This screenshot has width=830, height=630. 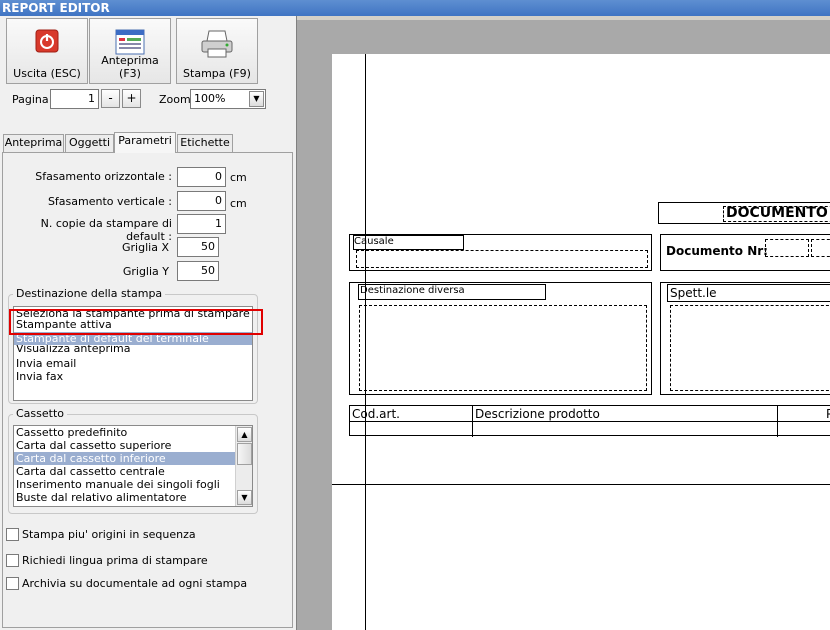 What do you see at coordinates (74, 99) in the screenshot?
I see `page-input: 1` at bounding box center [74, 99].